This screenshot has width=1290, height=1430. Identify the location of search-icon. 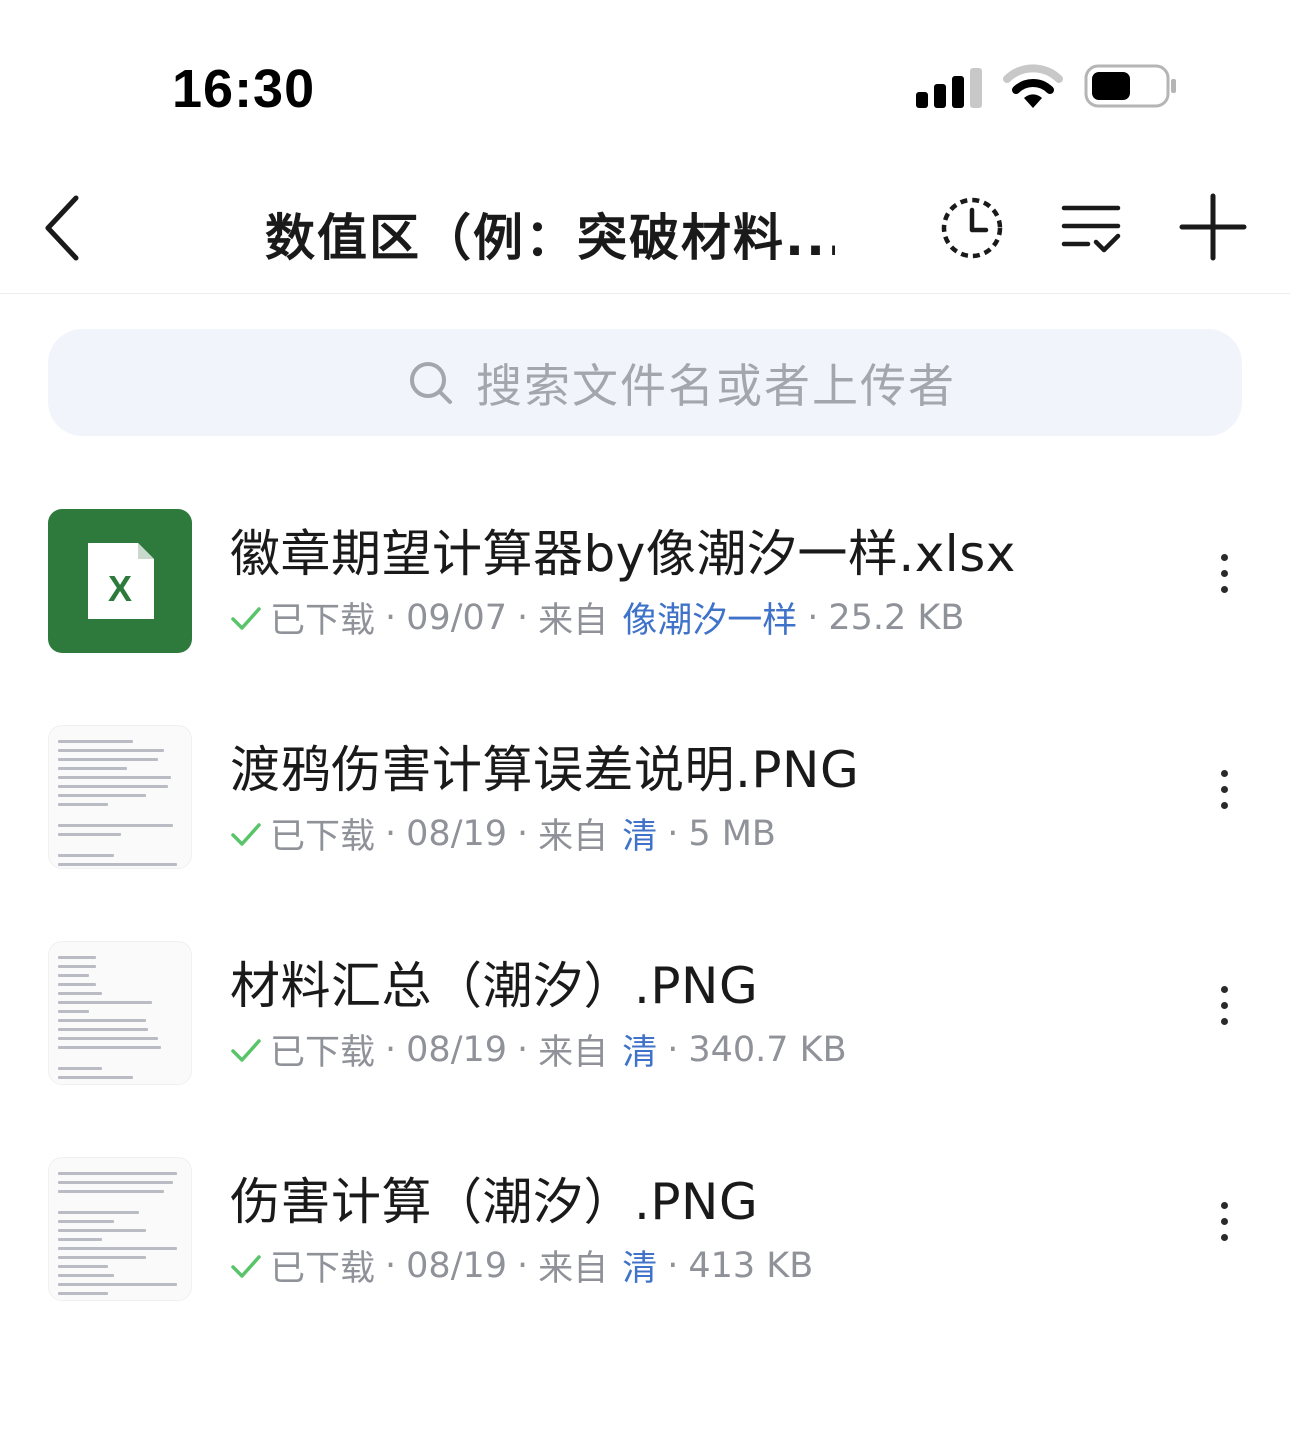
(431, 383).